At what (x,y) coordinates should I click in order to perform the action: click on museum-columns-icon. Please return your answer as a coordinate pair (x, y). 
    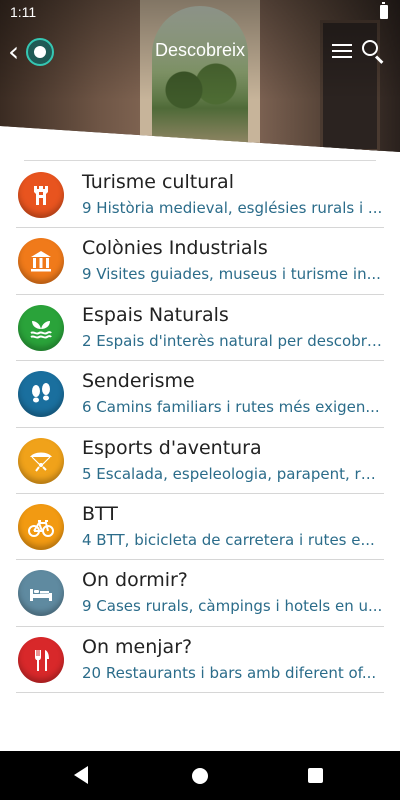
    Looking at the image, I should click on (41, 261).